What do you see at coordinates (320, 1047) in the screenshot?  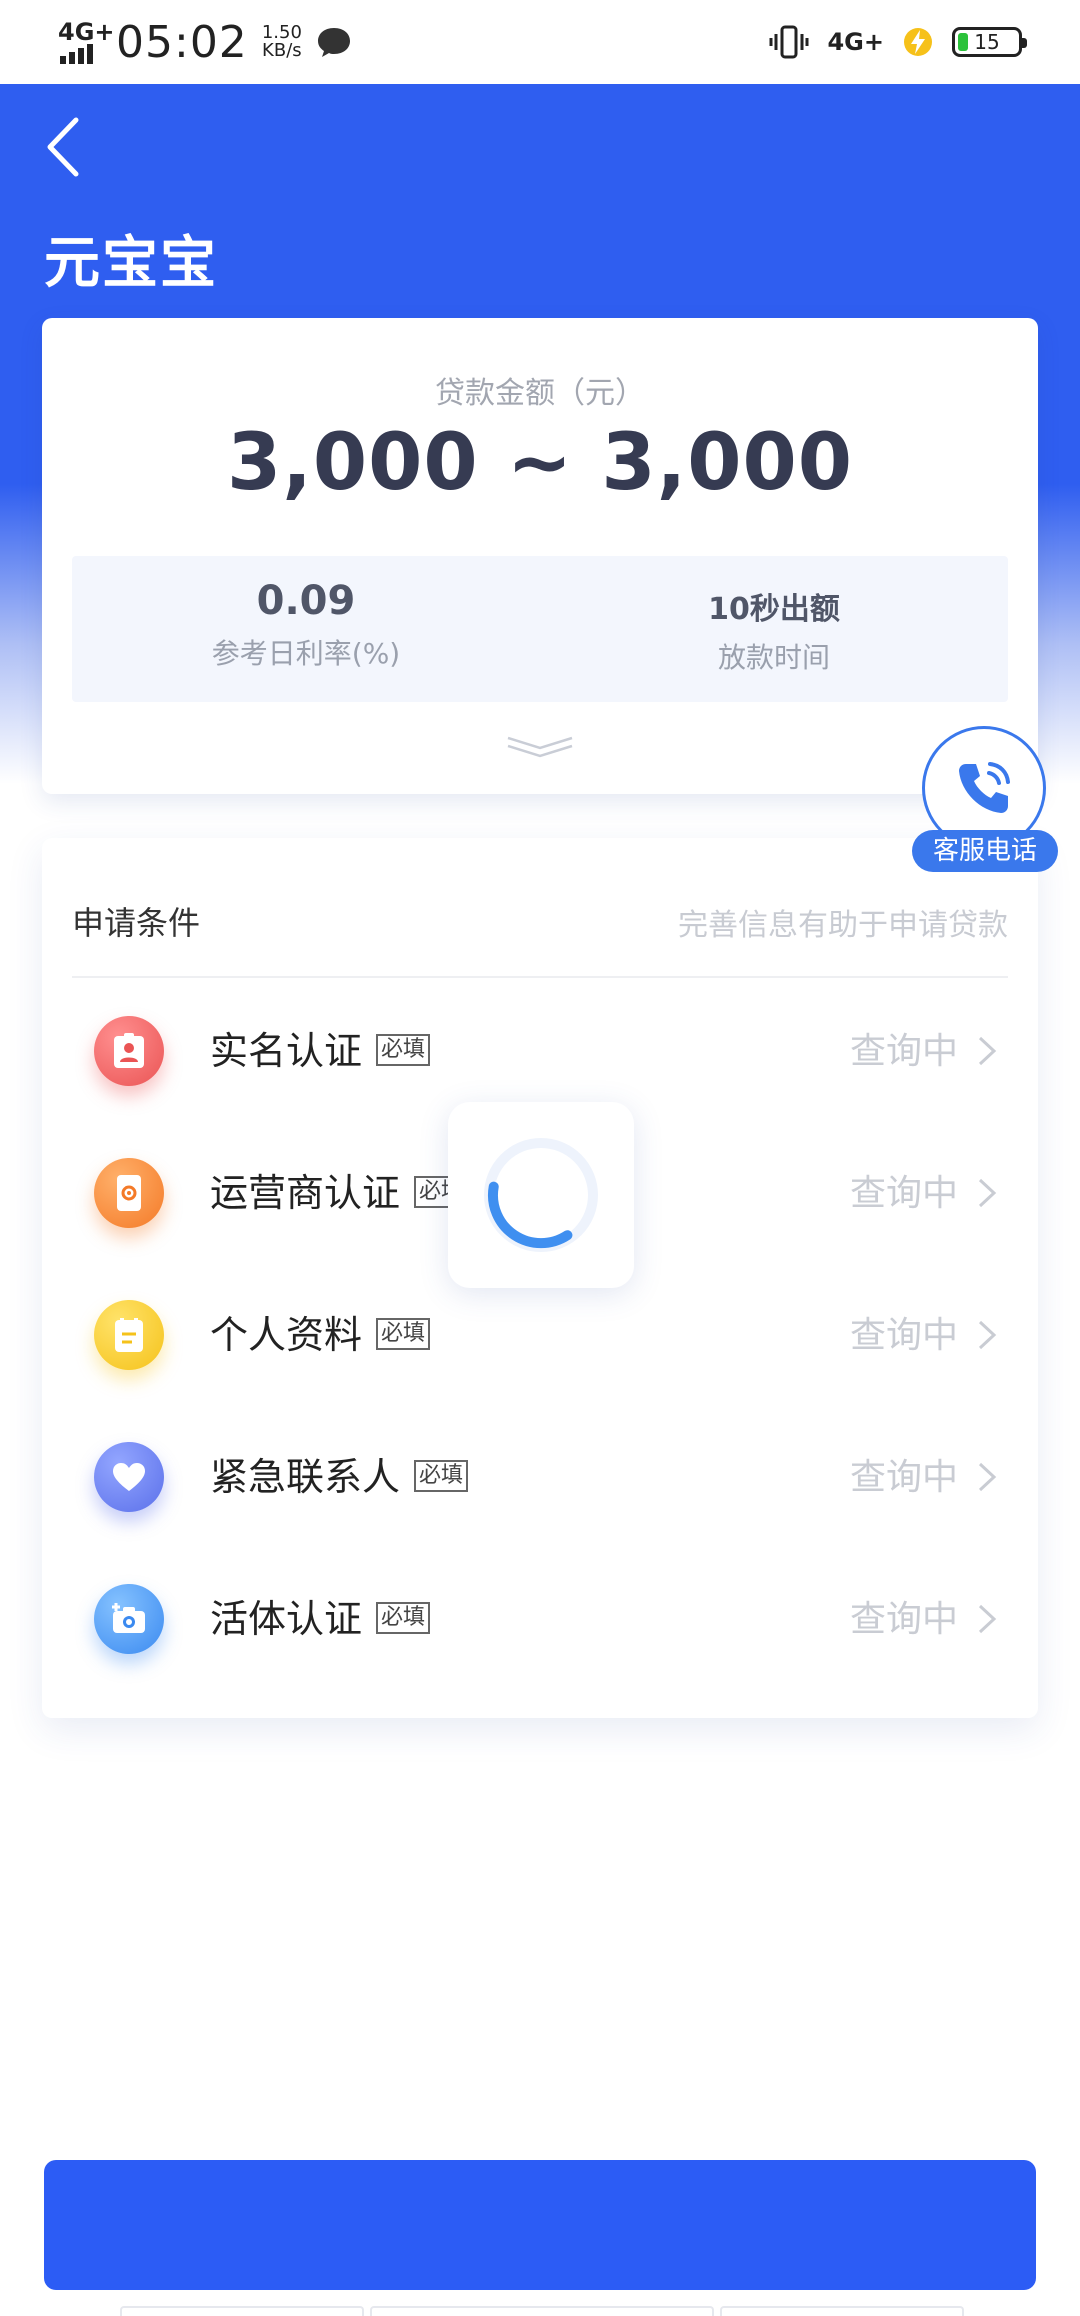 I see `condition-name: 实名认证 必填` at bounding box center [320, 1047].